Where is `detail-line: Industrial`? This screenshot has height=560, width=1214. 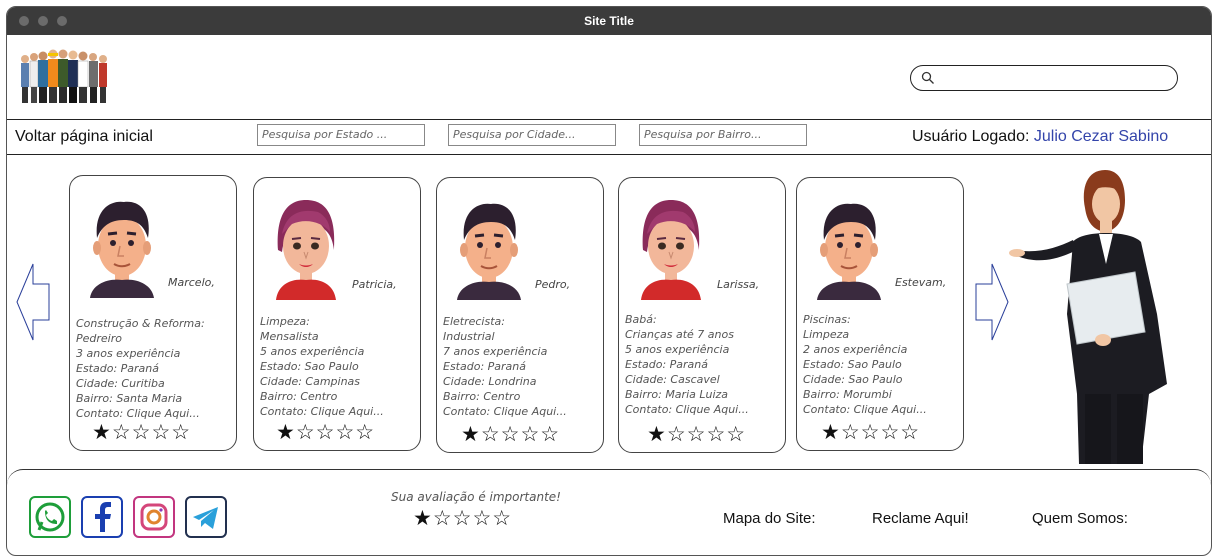
detail-line: Industrial is located at coordinates (469, 336).